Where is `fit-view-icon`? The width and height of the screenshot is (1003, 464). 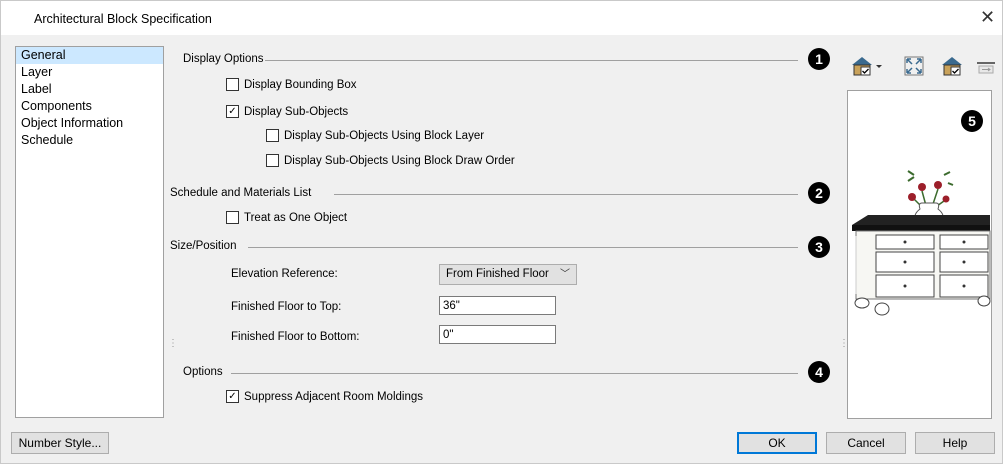 fit-view-icon is located at coordinates (914, 66).